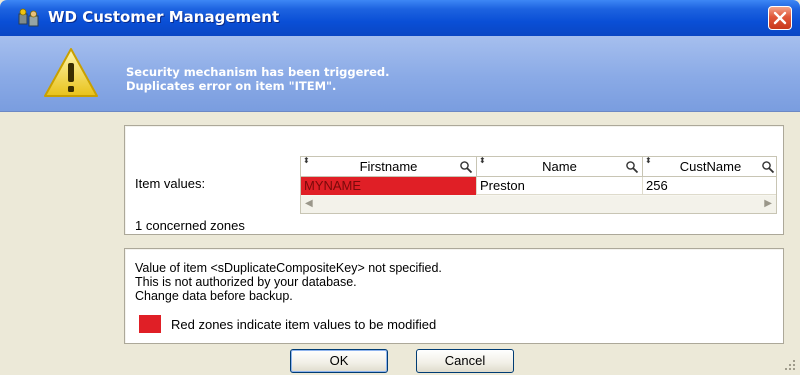 The height and width of the screenshot is (375, 800). I want to click on scroll-left-icon: ◀, so click(309, 203).